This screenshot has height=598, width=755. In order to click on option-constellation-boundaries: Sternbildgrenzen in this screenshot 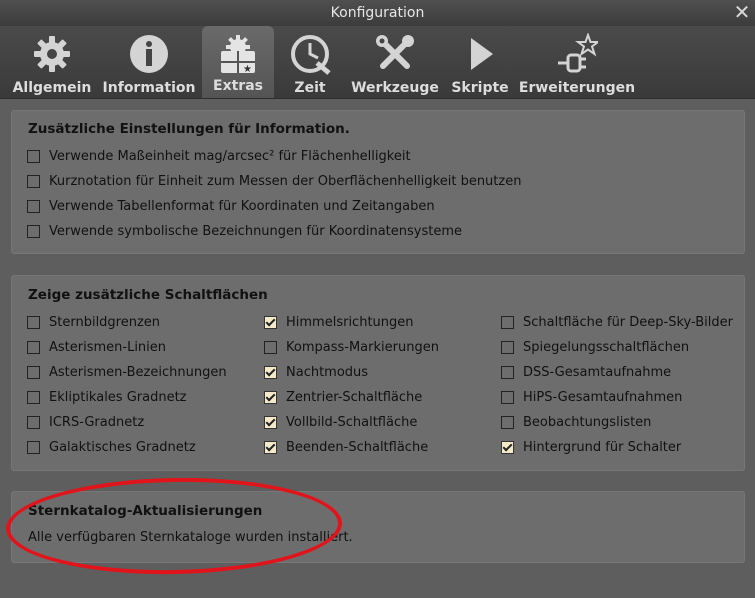, I will do `click(93, 322)`.